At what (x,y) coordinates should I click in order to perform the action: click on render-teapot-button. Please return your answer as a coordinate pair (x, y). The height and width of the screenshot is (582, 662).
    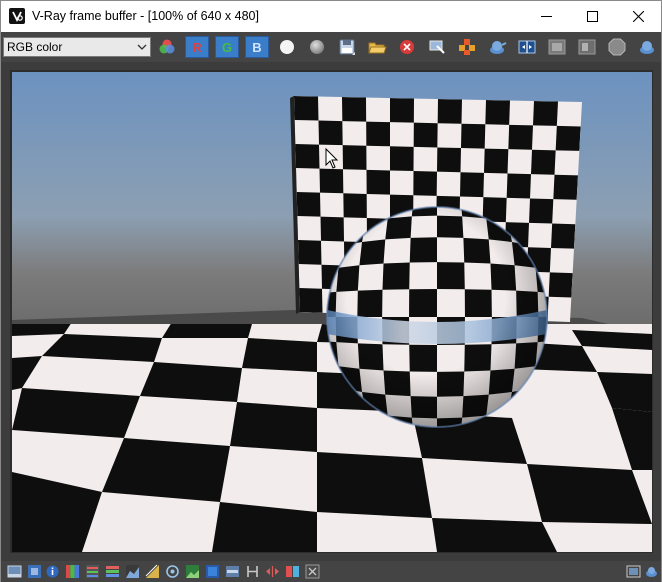
    Looking at the image, I should click on (651, 571).